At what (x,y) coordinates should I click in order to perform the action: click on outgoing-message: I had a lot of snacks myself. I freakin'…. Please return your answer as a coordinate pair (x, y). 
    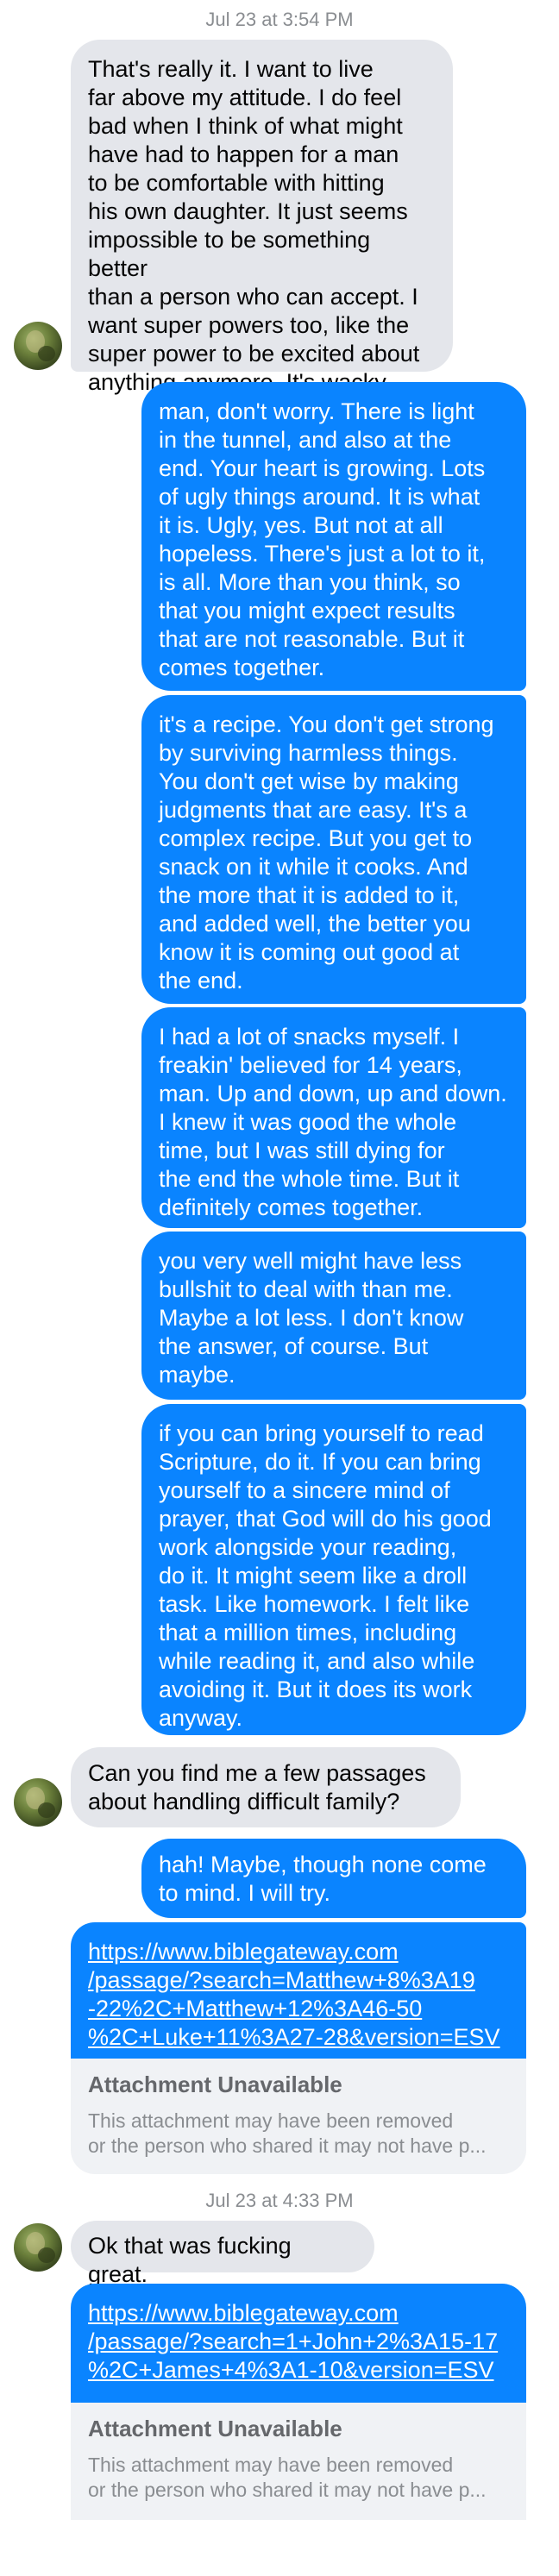
    Looking at the image, I should click on (333, 1117).